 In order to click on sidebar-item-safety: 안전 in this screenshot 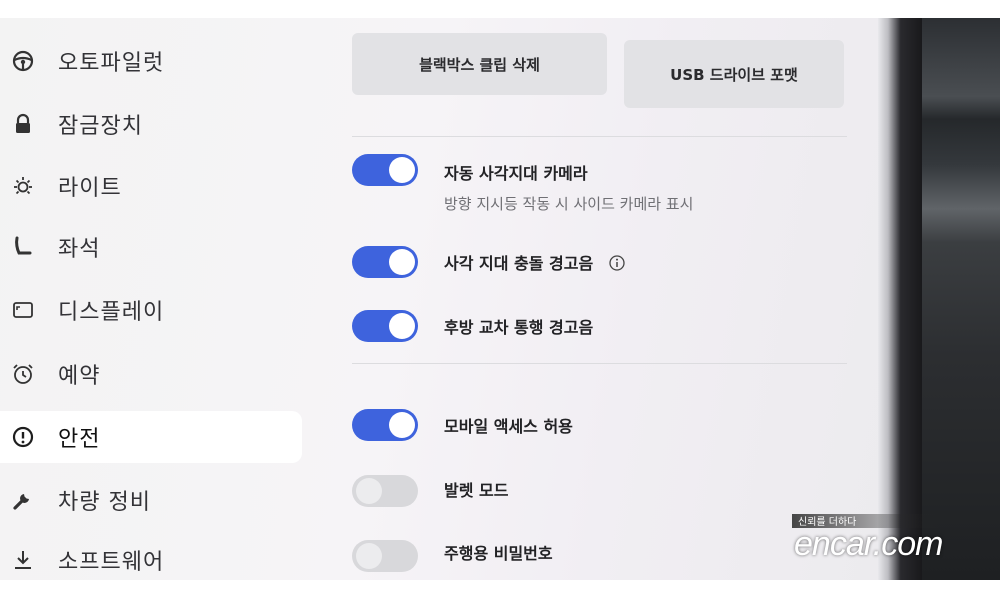, I will do `click(151, 437)`.